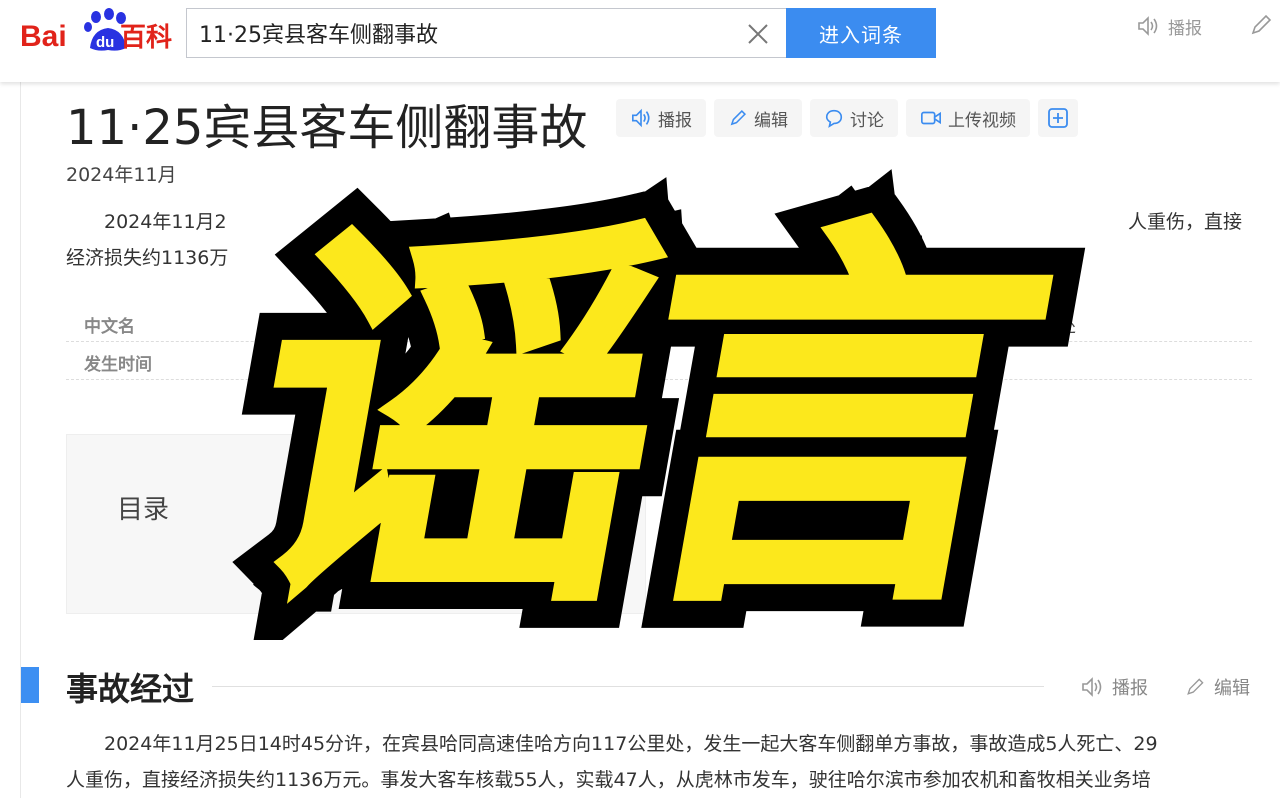  Describe the element at coordinates (861, 33) in the screenshot. I see `enter-entry-button: 进入词条` at that location.